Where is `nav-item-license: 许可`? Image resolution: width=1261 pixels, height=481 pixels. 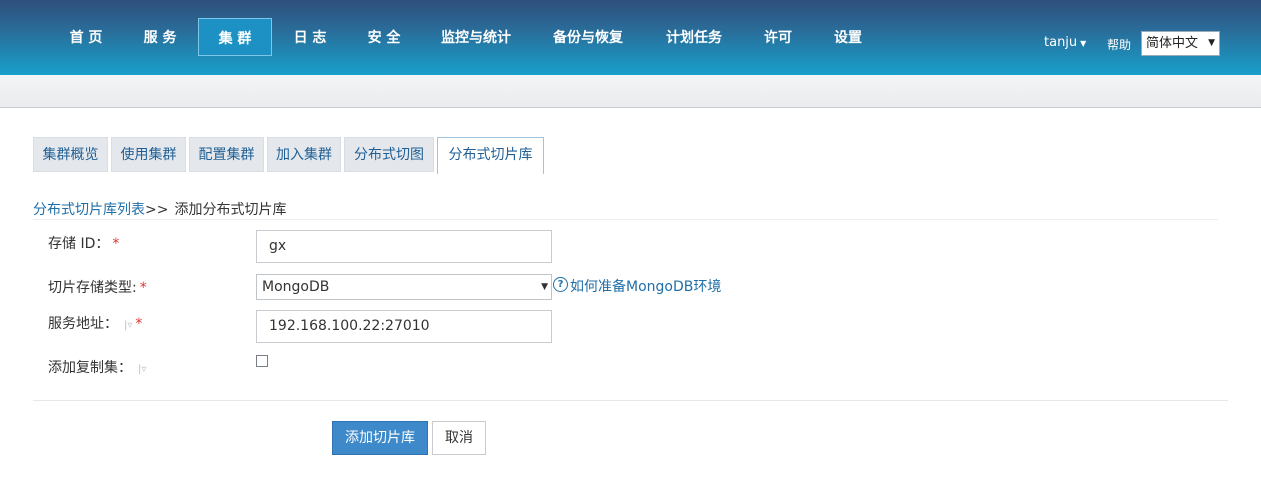
nav-item-license: 许可 is located at coordinates (778, 37).